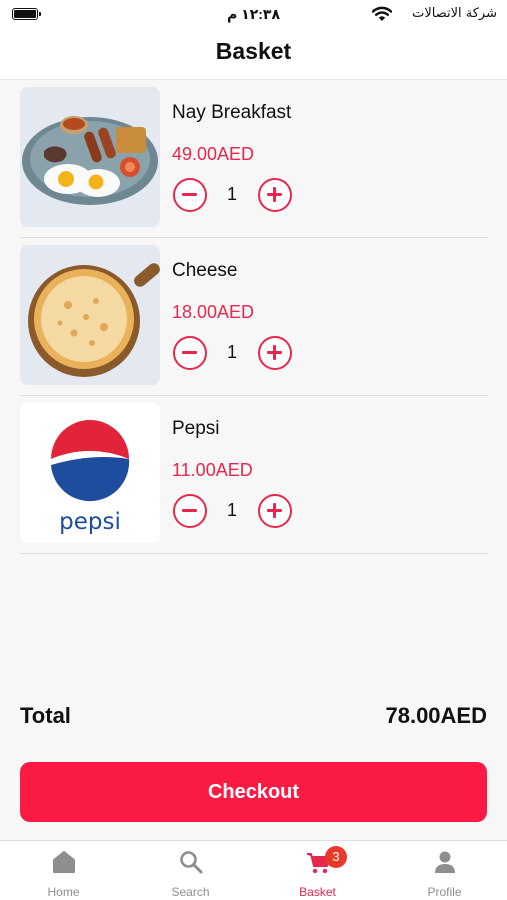 The height and width of the screenshot is (900, 507). Describe the element at coordinates (253, 15) in the screenshot. I see `status-bar: ١٢:٣٨ م شركة الاتصالات` at that location.